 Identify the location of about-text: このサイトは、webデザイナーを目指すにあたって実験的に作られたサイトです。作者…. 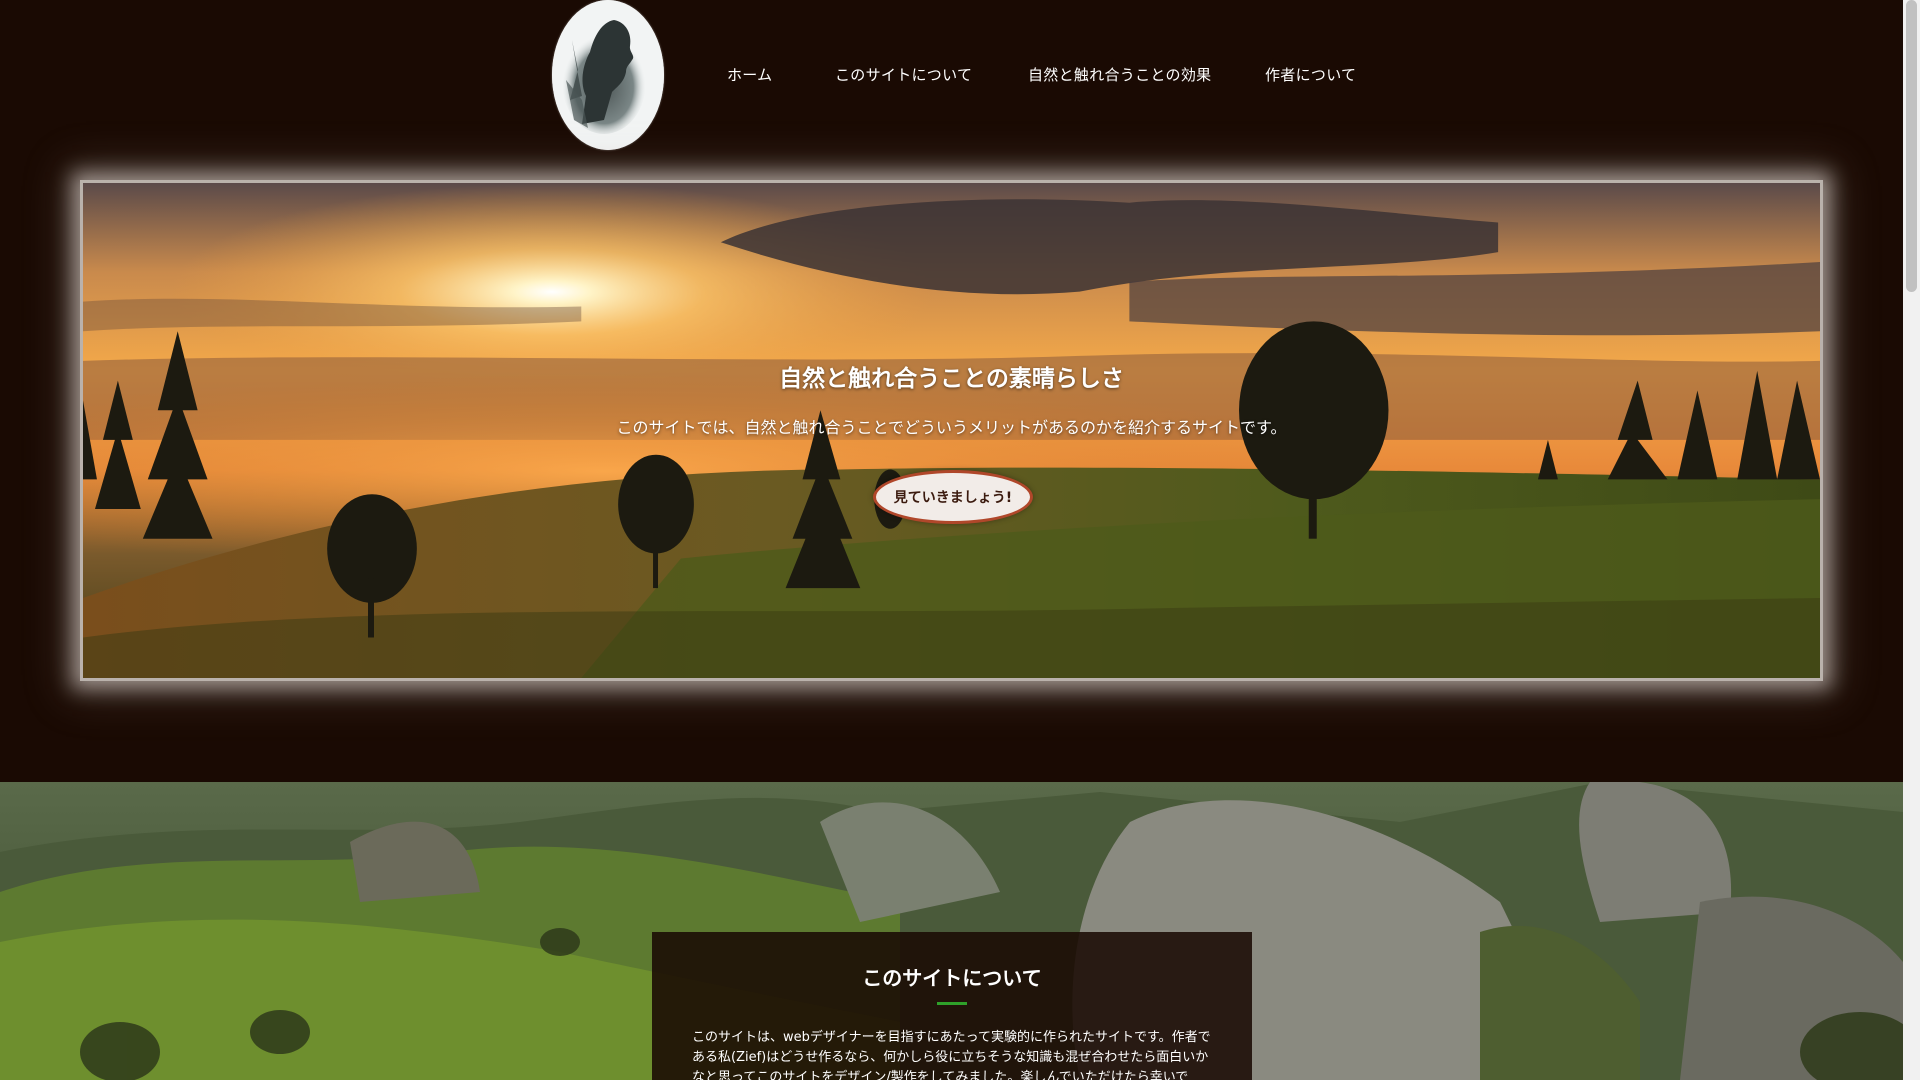
(951, 1055).